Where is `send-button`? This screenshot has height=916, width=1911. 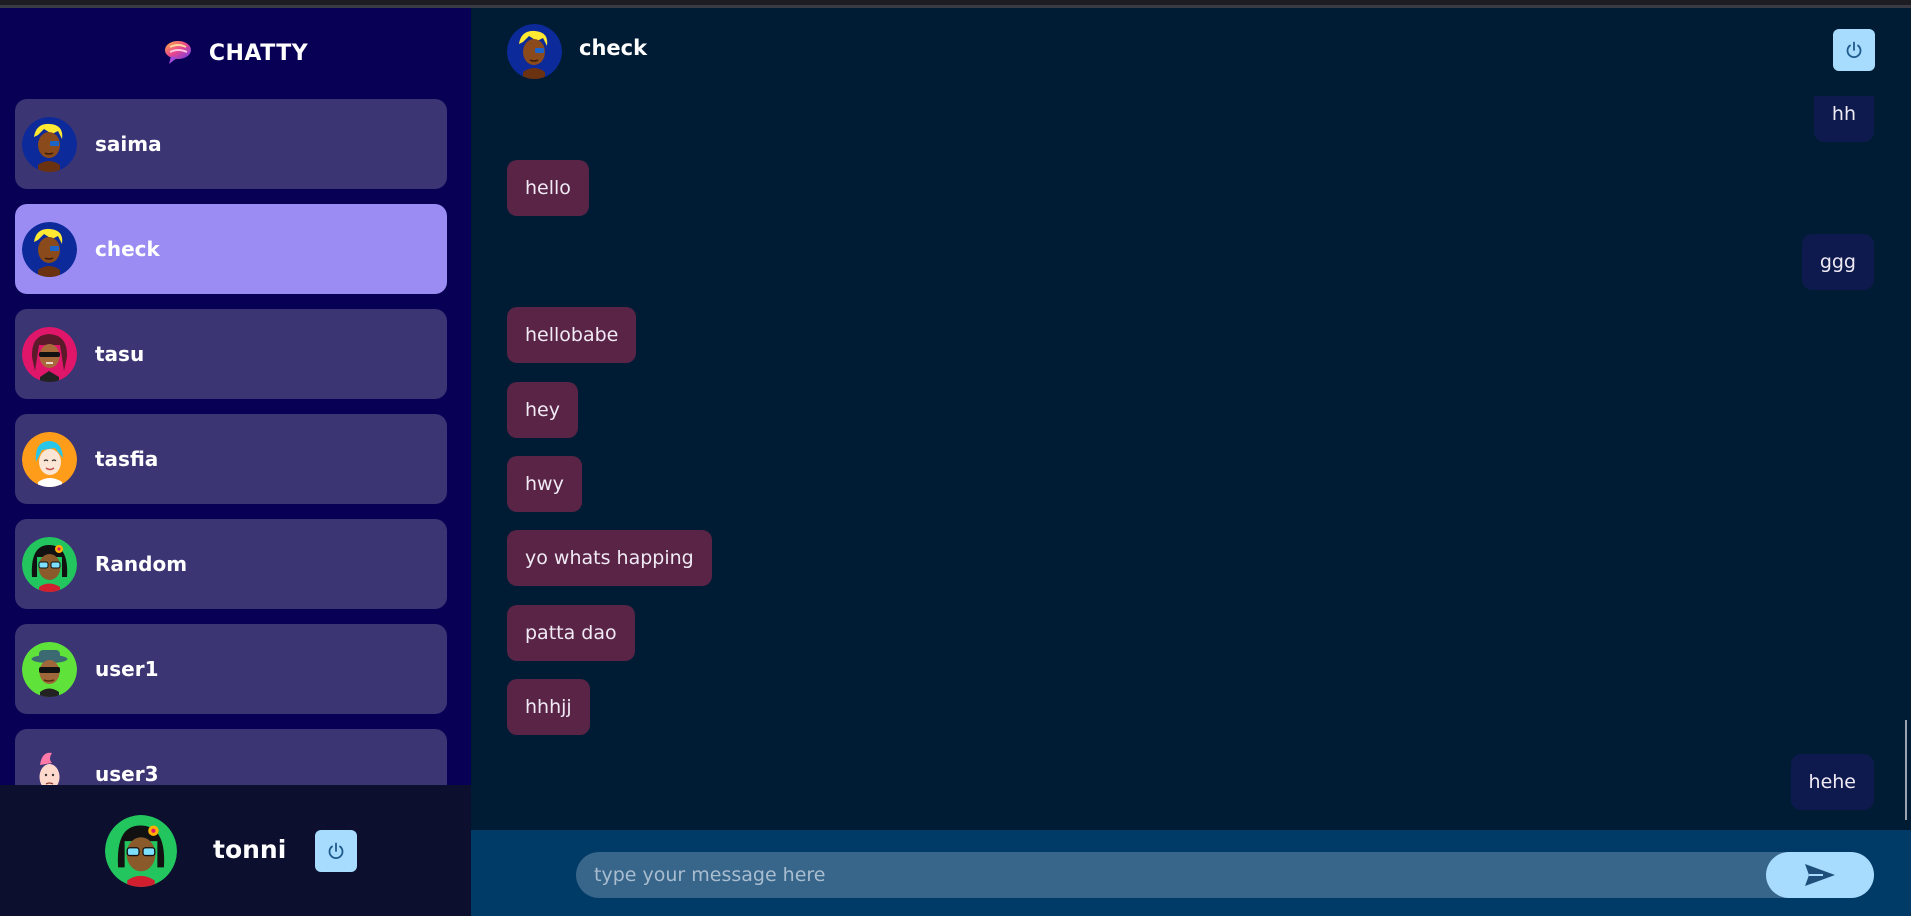
send-button is located at coordinates (1820, 875).